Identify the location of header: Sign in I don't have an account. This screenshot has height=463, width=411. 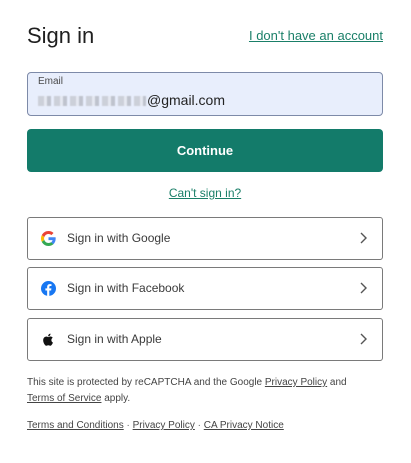
(205, 37).